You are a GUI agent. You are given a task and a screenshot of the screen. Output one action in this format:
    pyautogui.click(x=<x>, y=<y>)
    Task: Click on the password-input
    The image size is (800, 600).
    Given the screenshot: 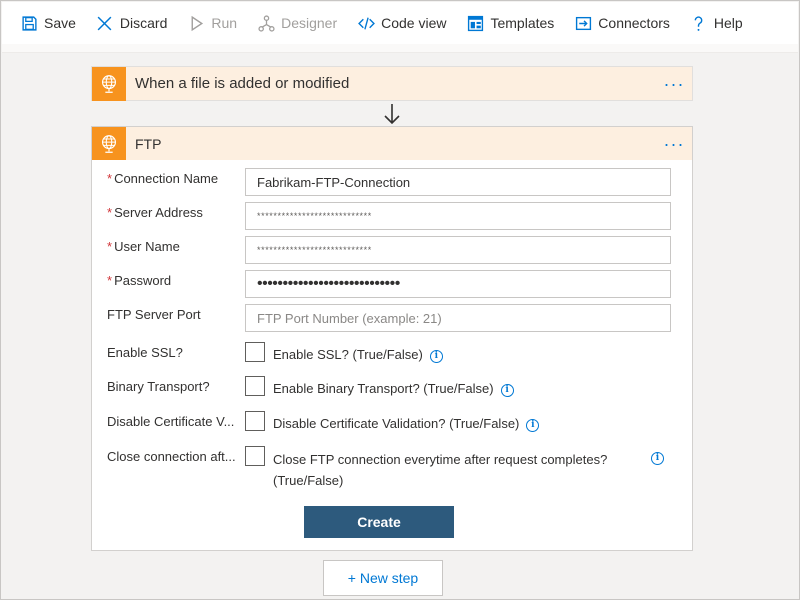 What is the action you would take?
    pyautogui.click(x=458, y=284)
    